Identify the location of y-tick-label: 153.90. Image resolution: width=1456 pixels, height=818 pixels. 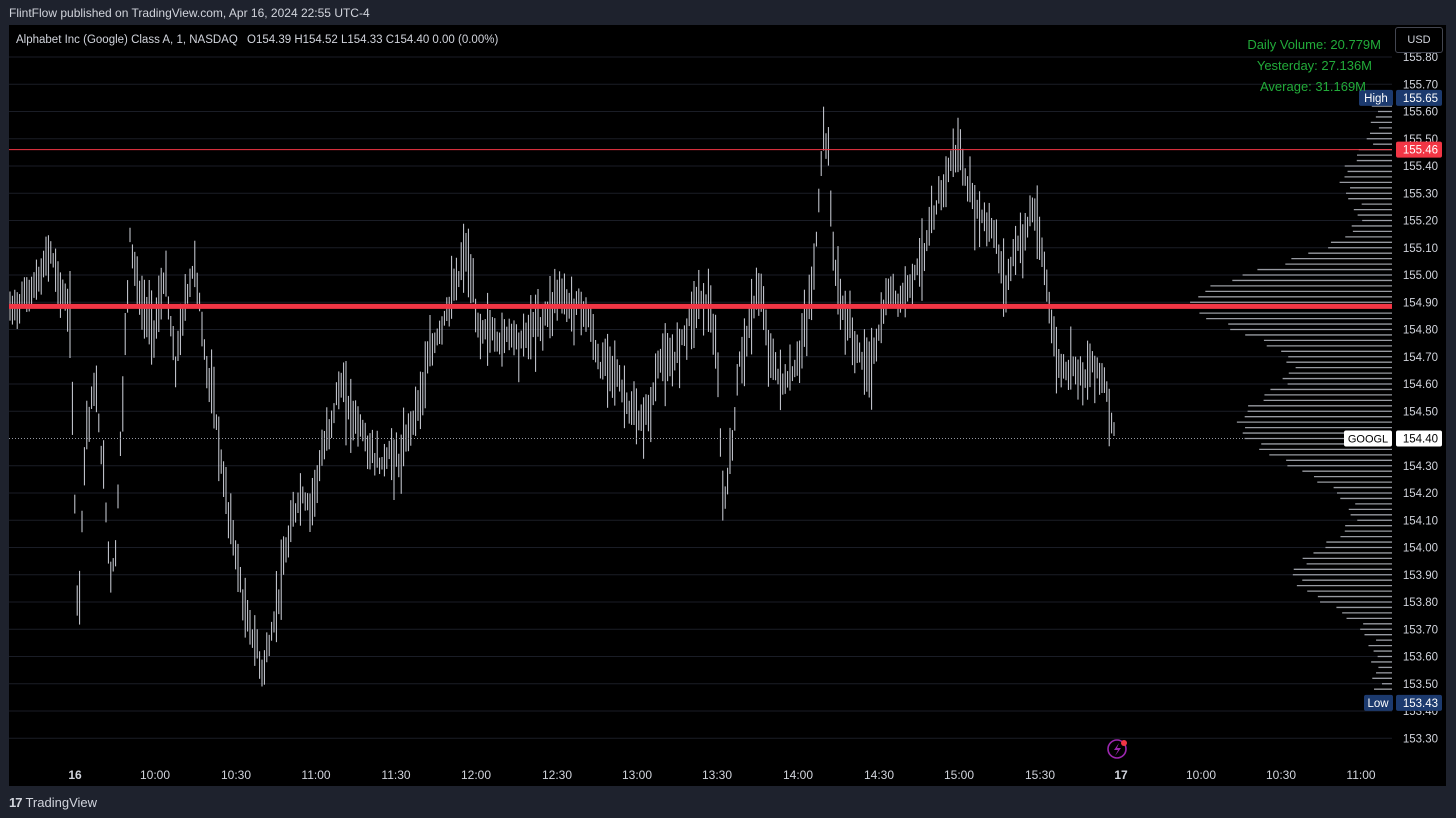
(1420, 576).